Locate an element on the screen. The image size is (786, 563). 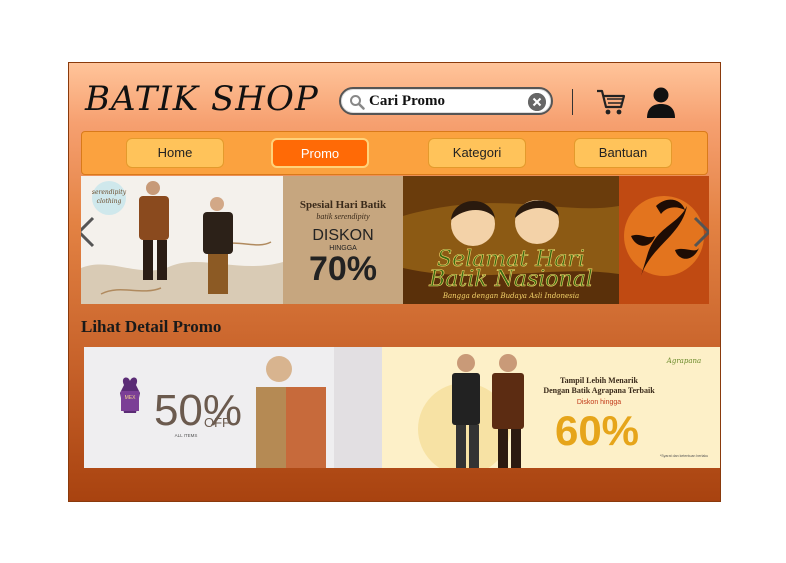
cart-icon is located at coordinates (611, 102).